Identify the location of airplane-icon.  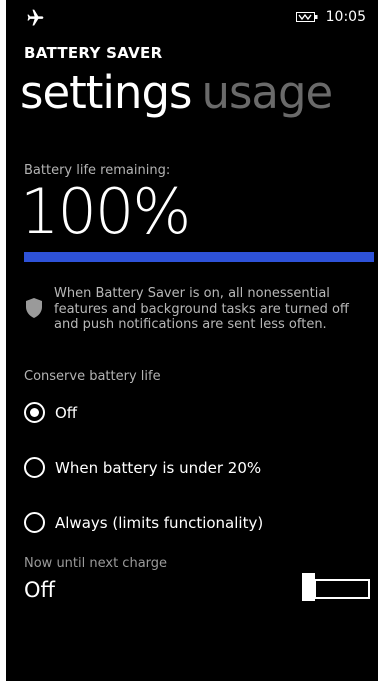
(35, 17).